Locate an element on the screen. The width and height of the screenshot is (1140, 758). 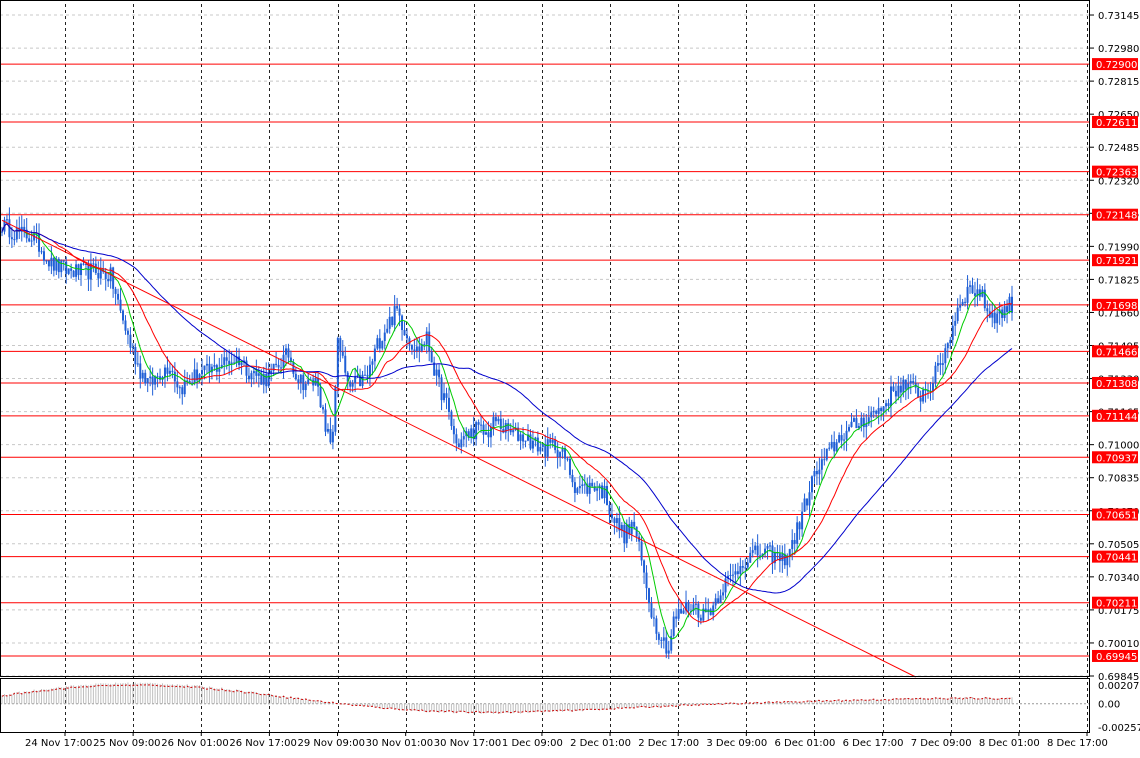
level-label: 0.70651 is located at coordinates (1116, 516).